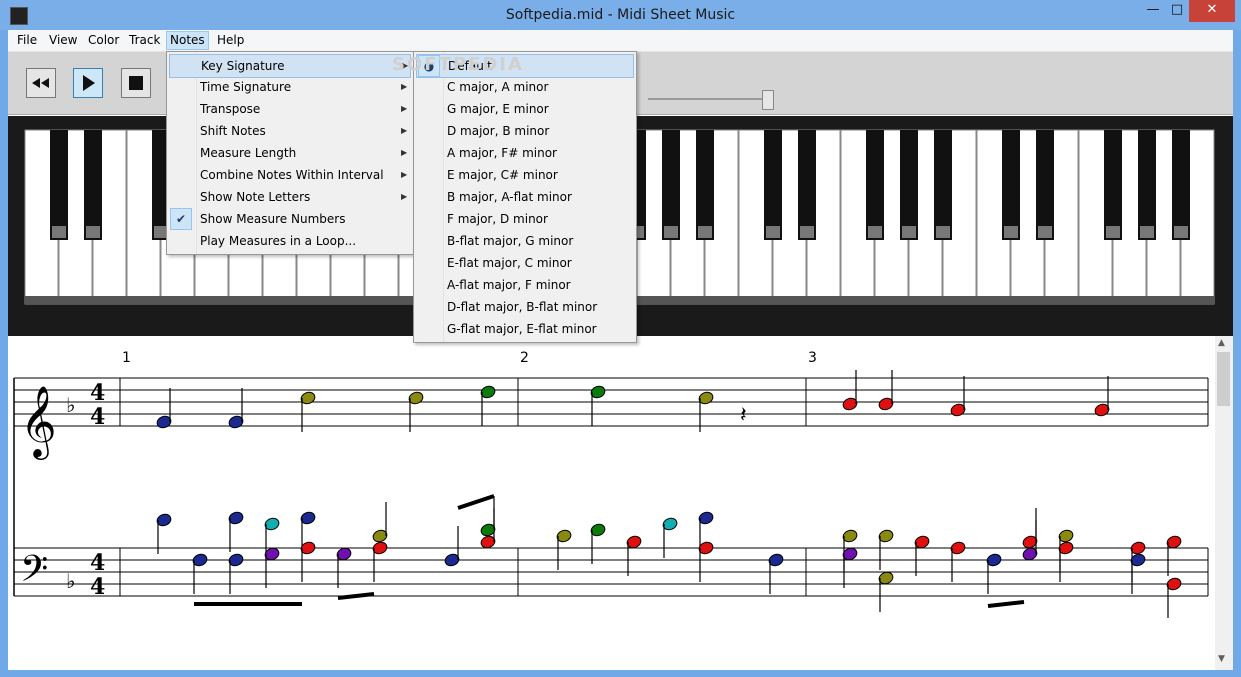 The width and height of the screenshot is (1241, 677). What do you see at coordinates (498, 109) in the screenshot?
I see `menu-item-label: G major, E minor` at bounding box center [498, 109].